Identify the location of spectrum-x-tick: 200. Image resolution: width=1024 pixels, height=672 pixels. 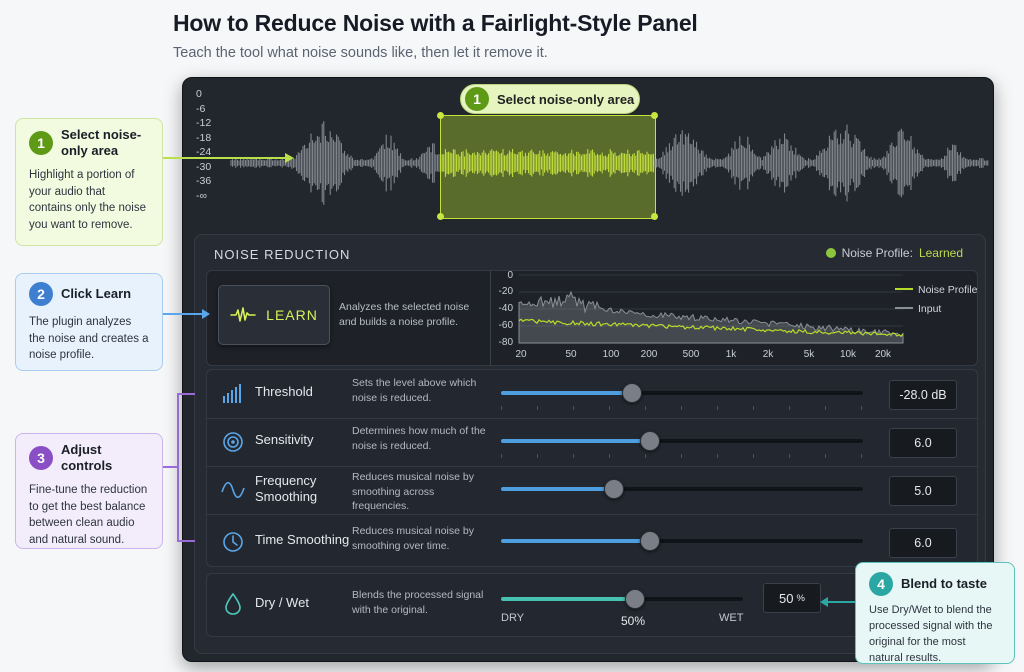
(649, 354).